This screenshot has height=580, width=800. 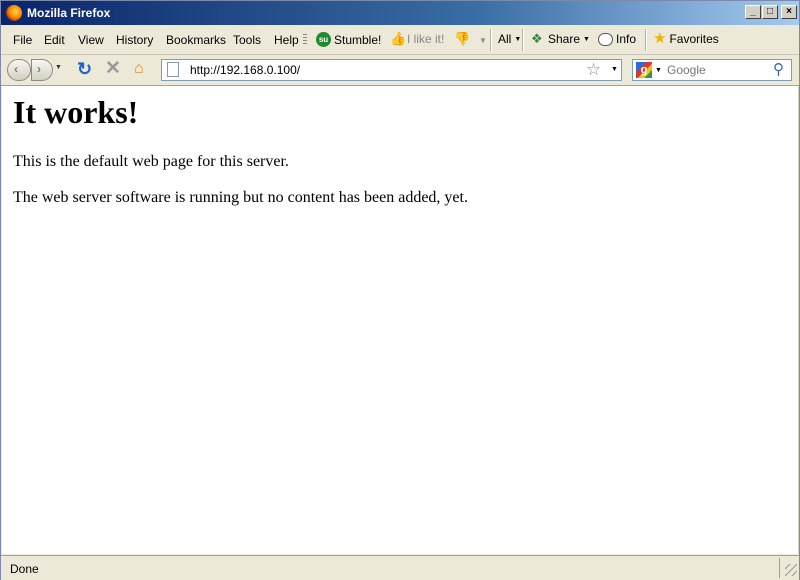 What do you see at coordinates (400, 13) in the screenshot?
I see `title-bar: Mozilla Firefox _ □ ×` at bounding box center [400, 13].